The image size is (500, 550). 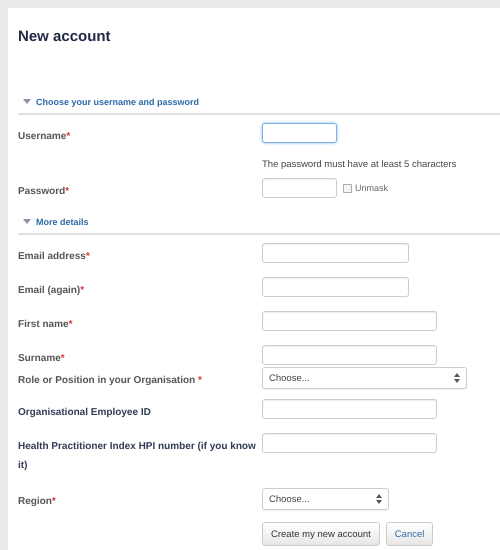 I want to click on field-label: Role or Position in your Organisation *, so click(x=110, y=380).